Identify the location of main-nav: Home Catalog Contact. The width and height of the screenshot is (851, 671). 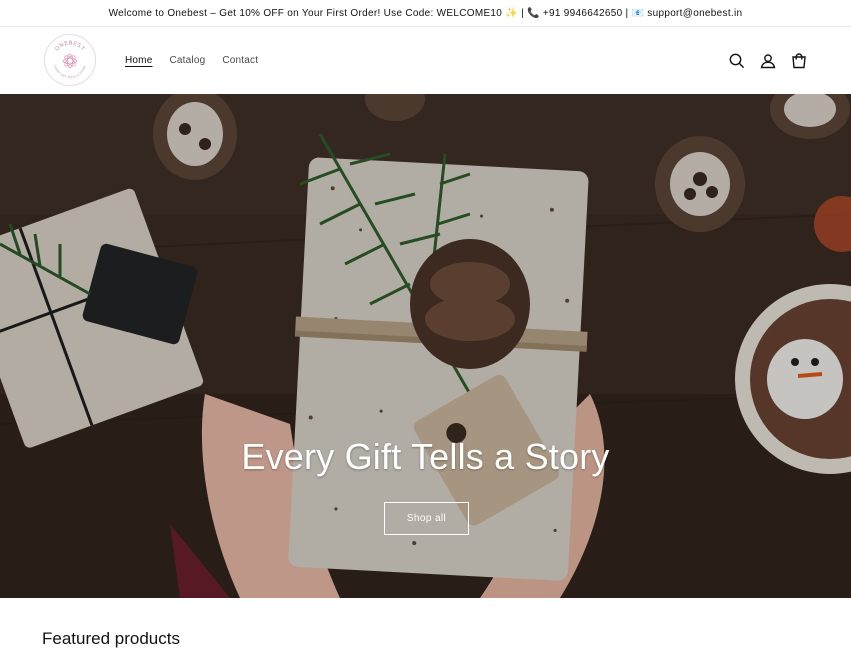
(191, 60).